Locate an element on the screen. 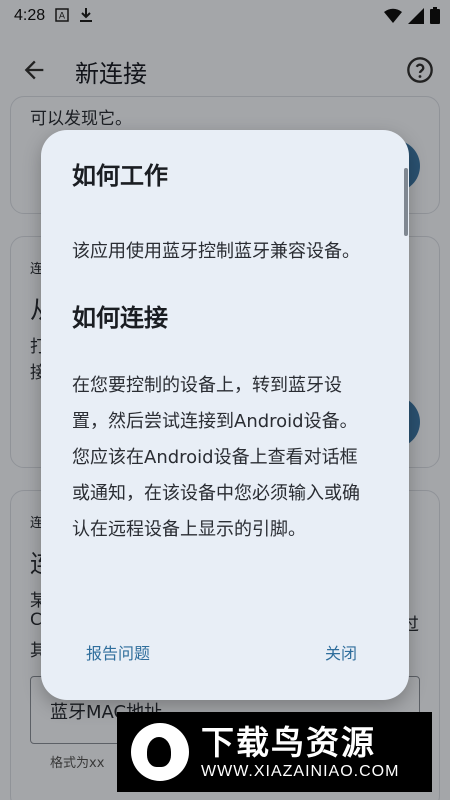  report-problem-button: 报告问题 is located at coordinates (118, 652).